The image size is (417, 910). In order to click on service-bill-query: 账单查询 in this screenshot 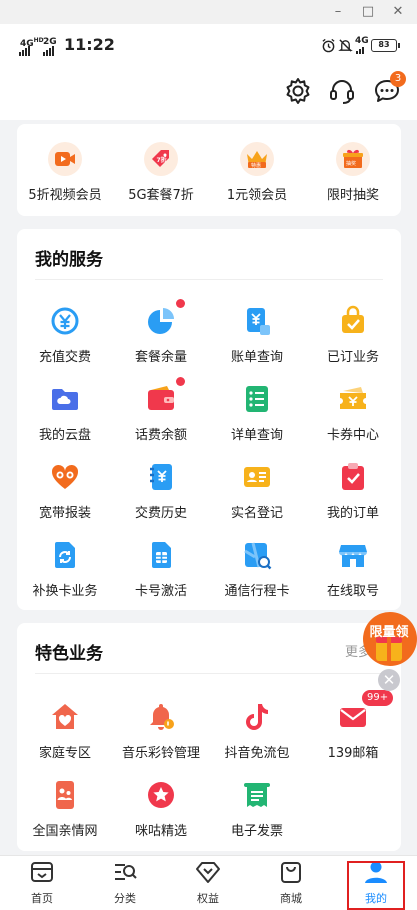, I will do `click(257, 335)`.